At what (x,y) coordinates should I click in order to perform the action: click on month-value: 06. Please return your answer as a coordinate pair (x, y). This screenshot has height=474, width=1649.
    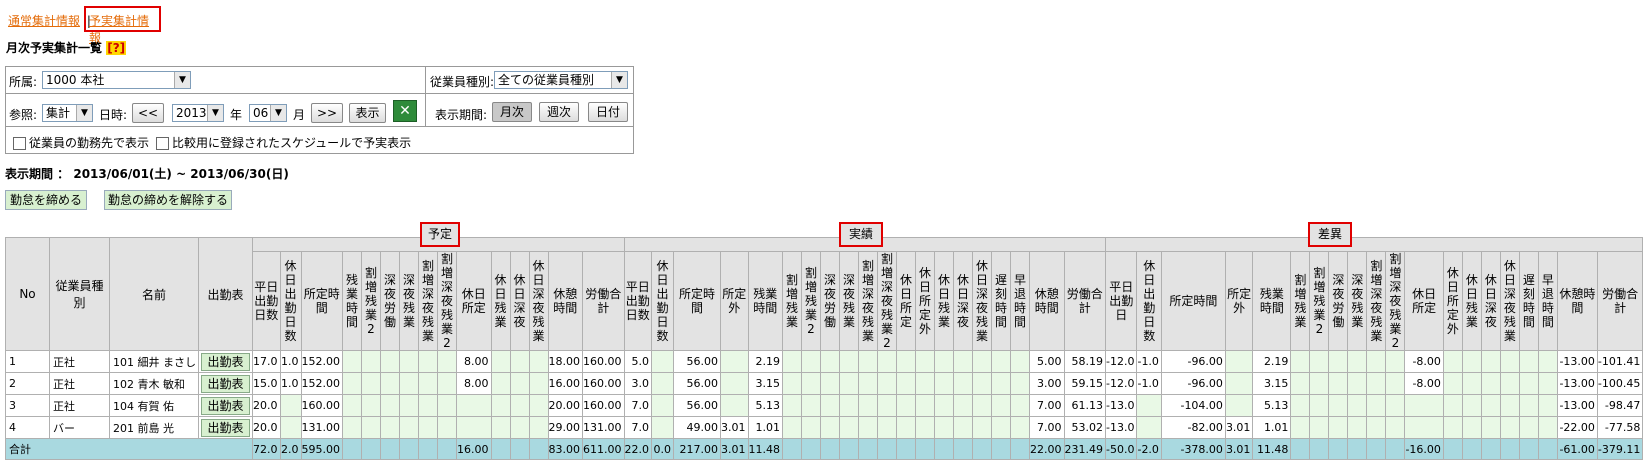
    Looking at the image, I should click on (261, 113).